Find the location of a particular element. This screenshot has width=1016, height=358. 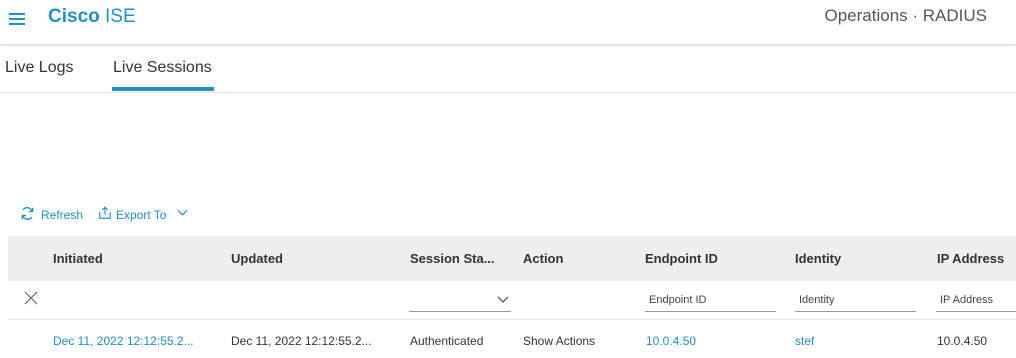

cell-ip-address: 10.0.4.50 is located at coordinates (962, 341).